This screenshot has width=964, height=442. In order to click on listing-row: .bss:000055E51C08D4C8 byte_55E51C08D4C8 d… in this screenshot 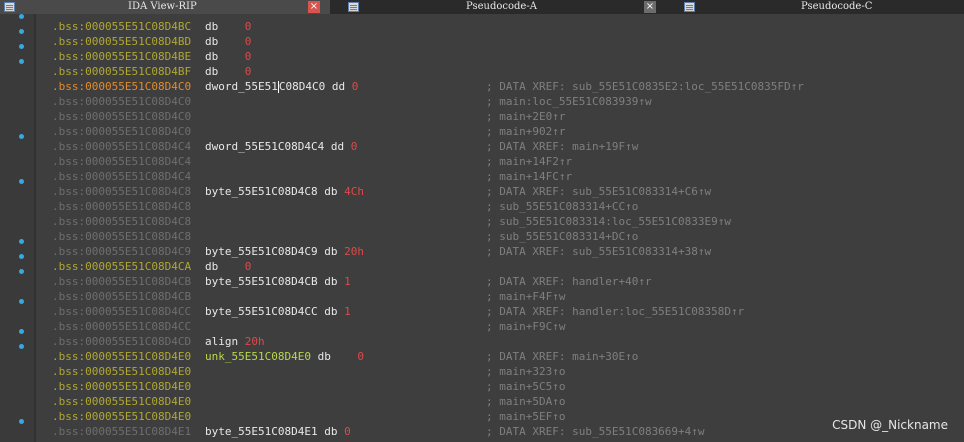, I will do `click(482, 191)`.